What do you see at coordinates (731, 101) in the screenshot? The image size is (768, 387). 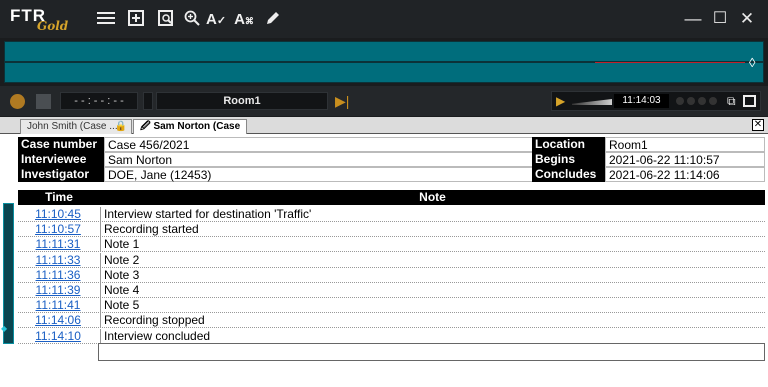 I see `popout-icon: ⧉` at bounding box center [731, 101].